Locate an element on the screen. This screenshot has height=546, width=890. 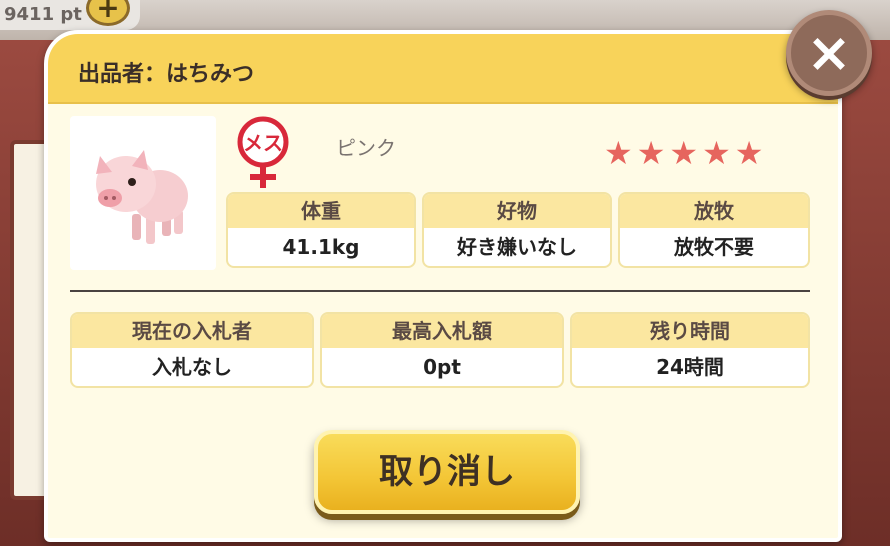
stat-weight: 体重 41.1kg is located at coordinates (321, 230).